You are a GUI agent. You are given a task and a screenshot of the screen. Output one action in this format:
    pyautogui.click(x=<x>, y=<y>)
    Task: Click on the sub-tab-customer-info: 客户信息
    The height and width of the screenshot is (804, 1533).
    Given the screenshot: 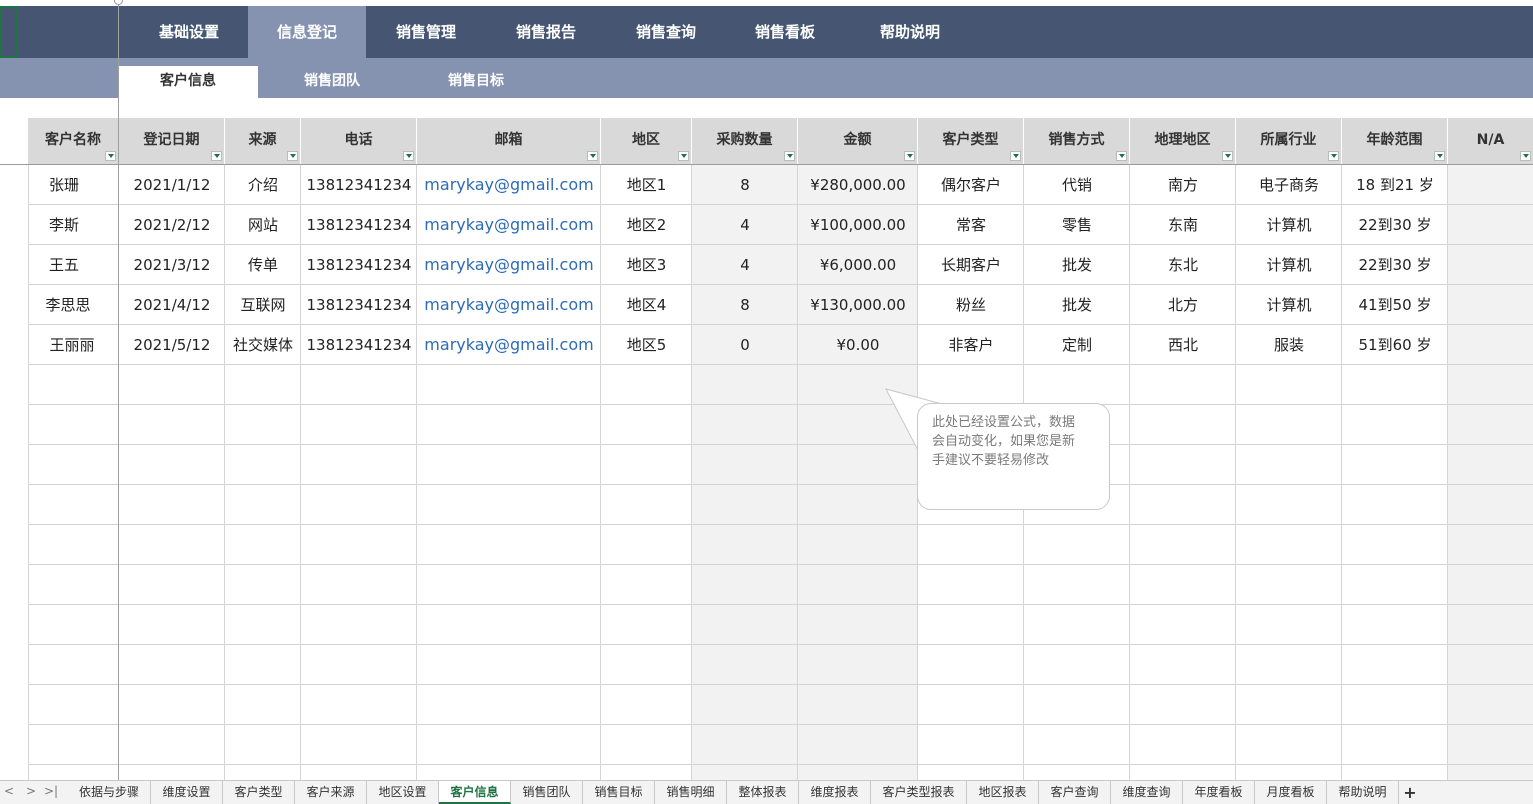 What is the action you would take?
    pyautogui.click(x=188, y=82)
    